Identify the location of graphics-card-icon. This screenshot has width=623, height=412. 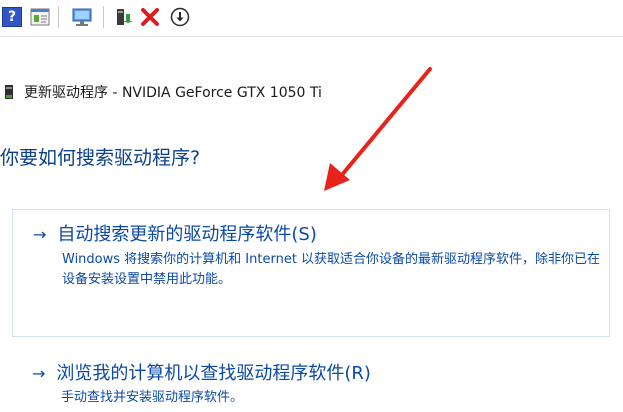
(9, 92).